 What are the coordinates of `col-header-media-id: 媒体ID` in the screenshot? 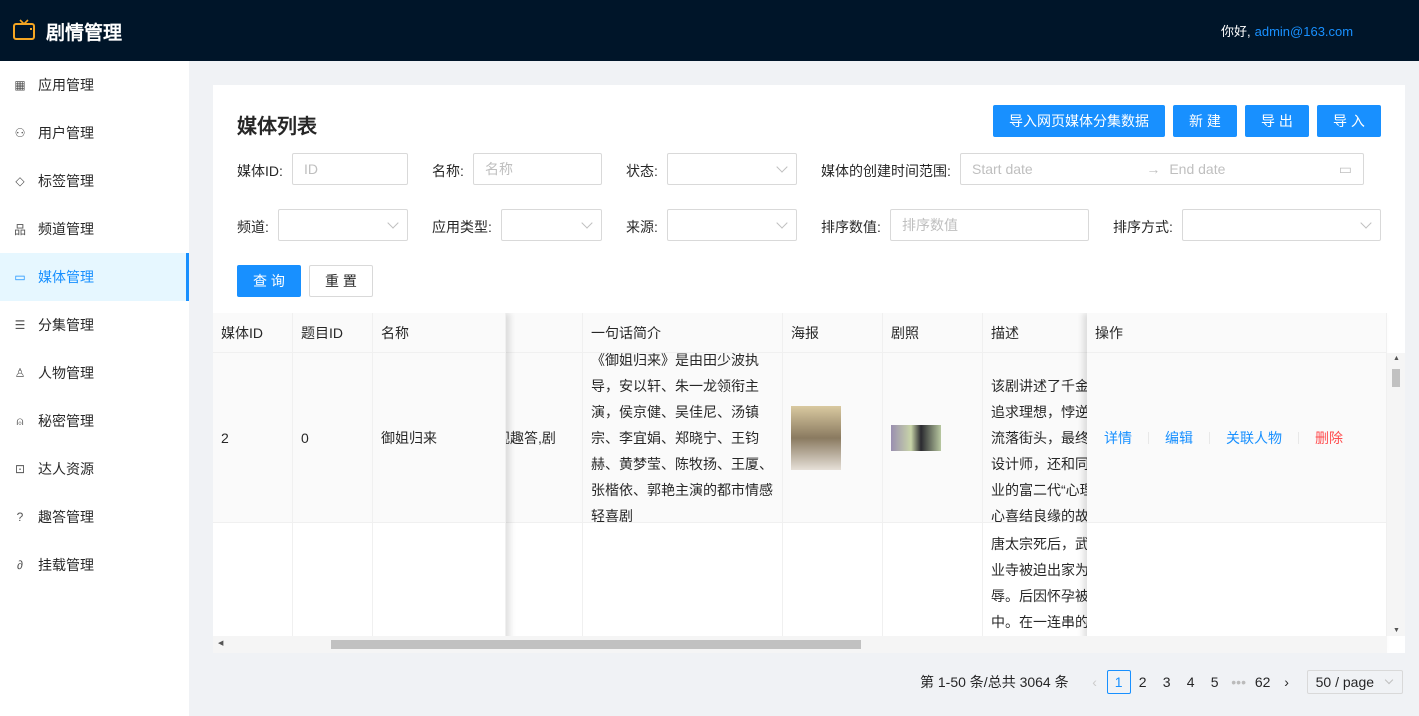 It's located at (253, 333).